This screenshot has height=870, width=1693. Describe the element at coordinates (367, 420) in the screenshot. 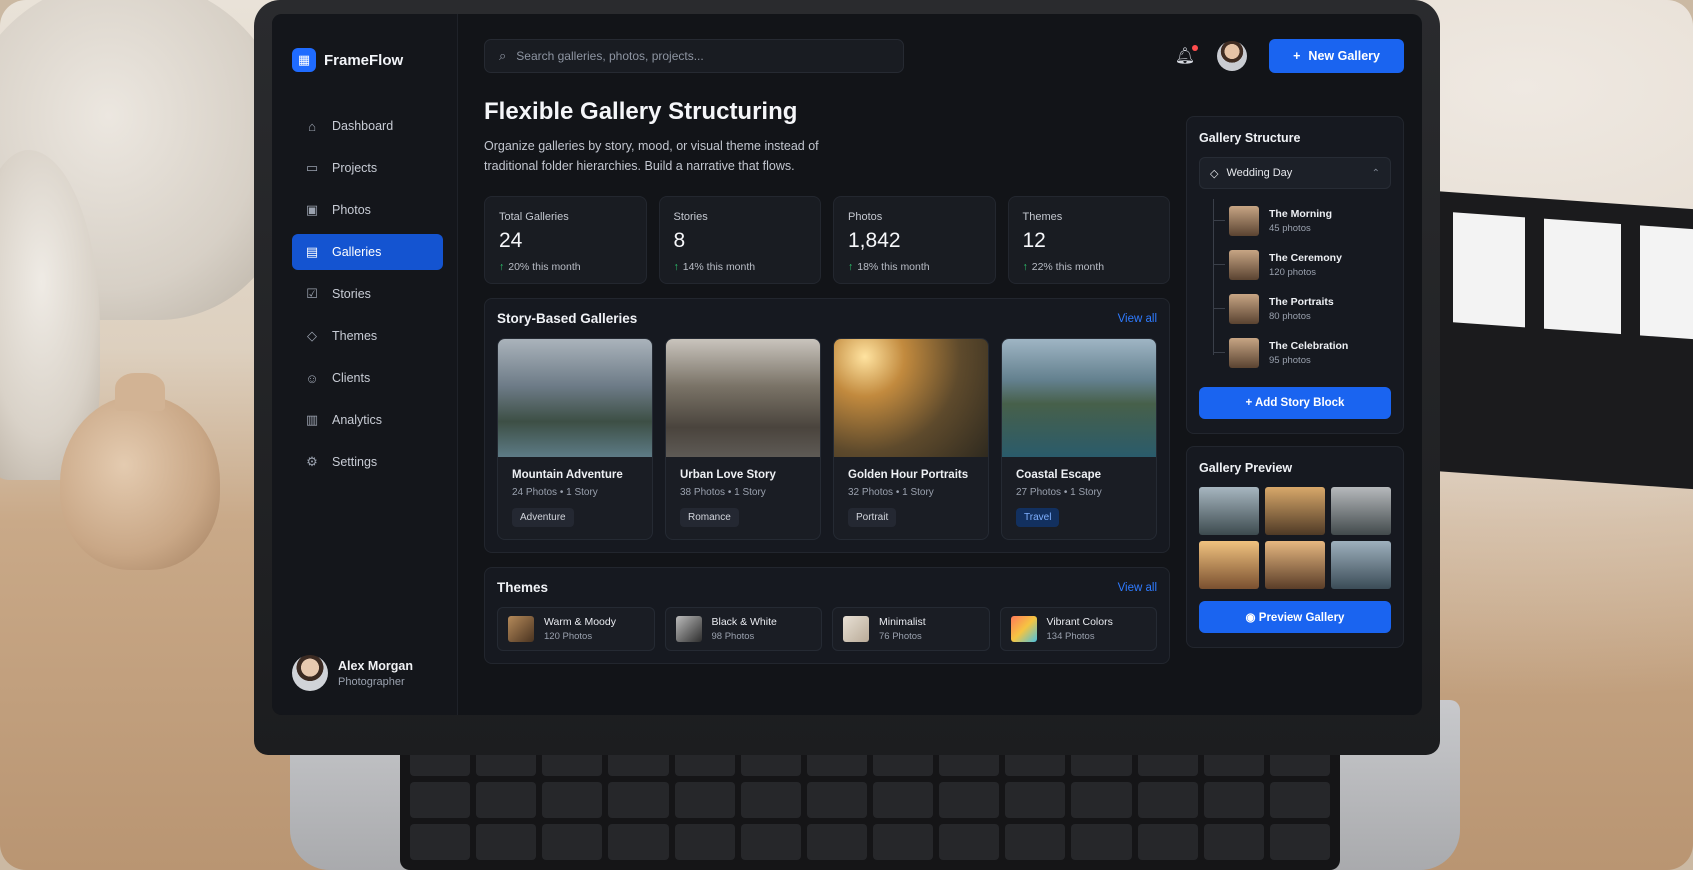

I see `sidebar-item-analytics: ▥ Analytics` at that location.